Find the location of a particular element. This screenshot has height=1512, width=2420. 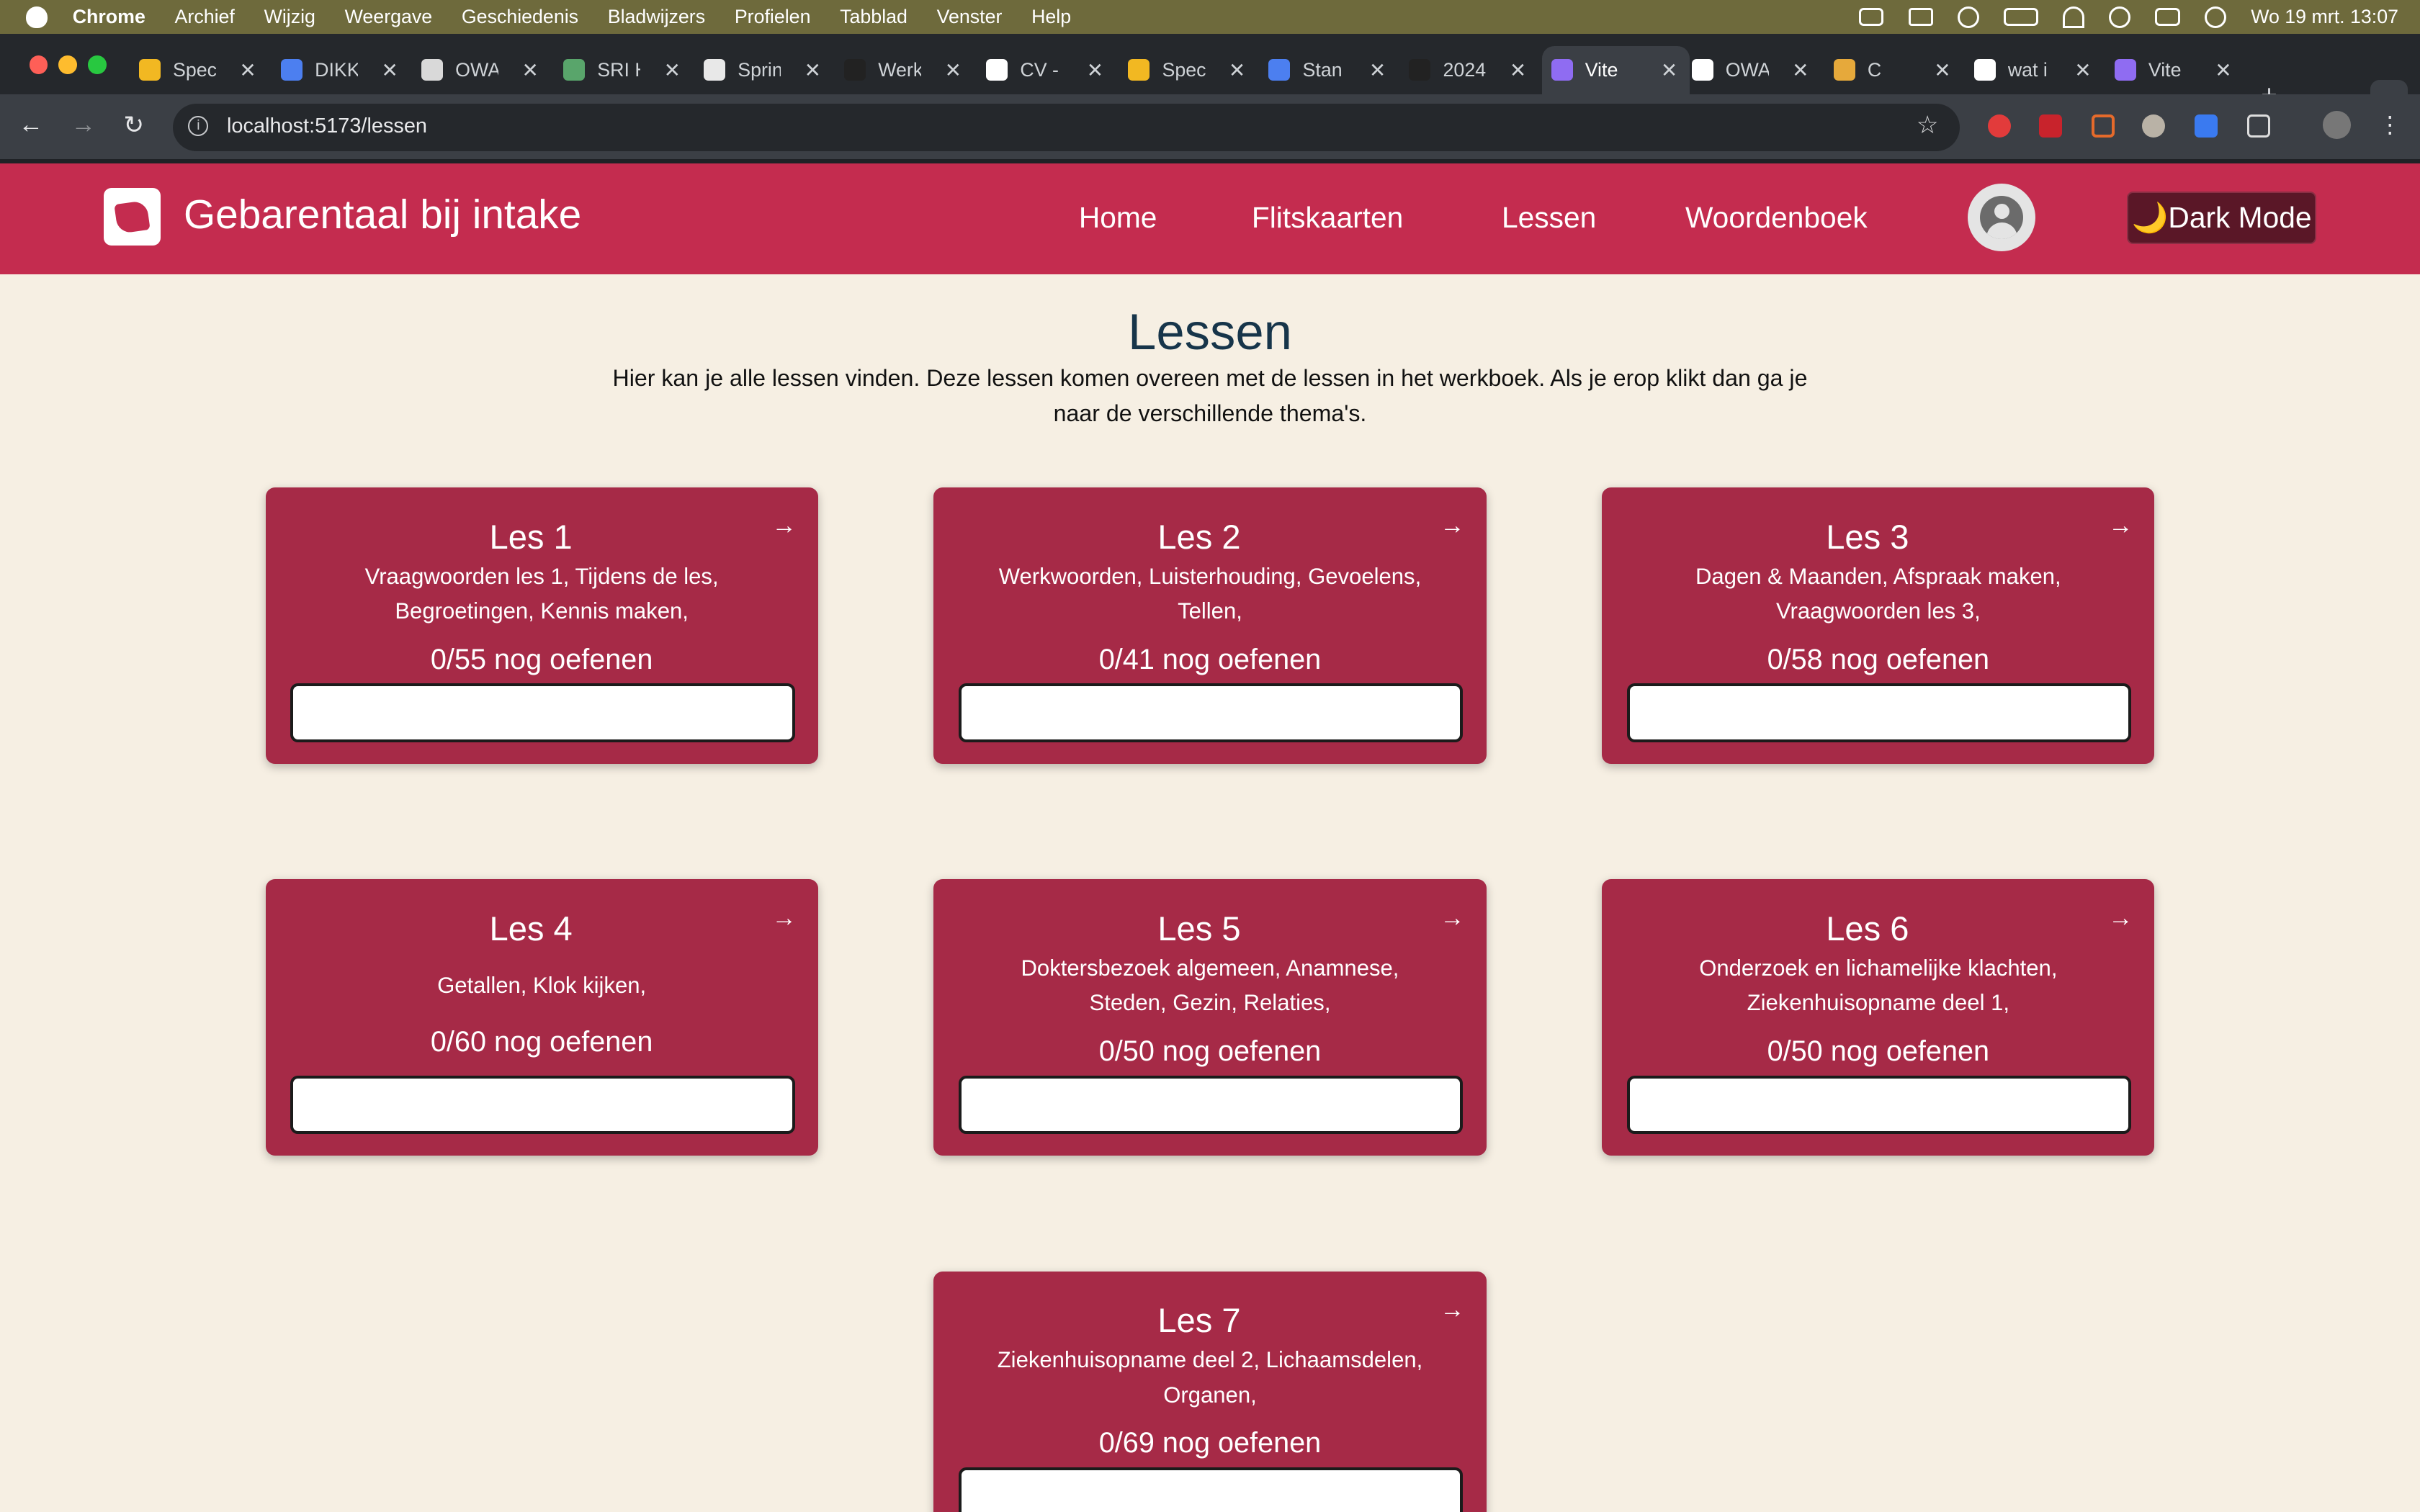

site-info-icon: i is located at coordinates (198, 125).